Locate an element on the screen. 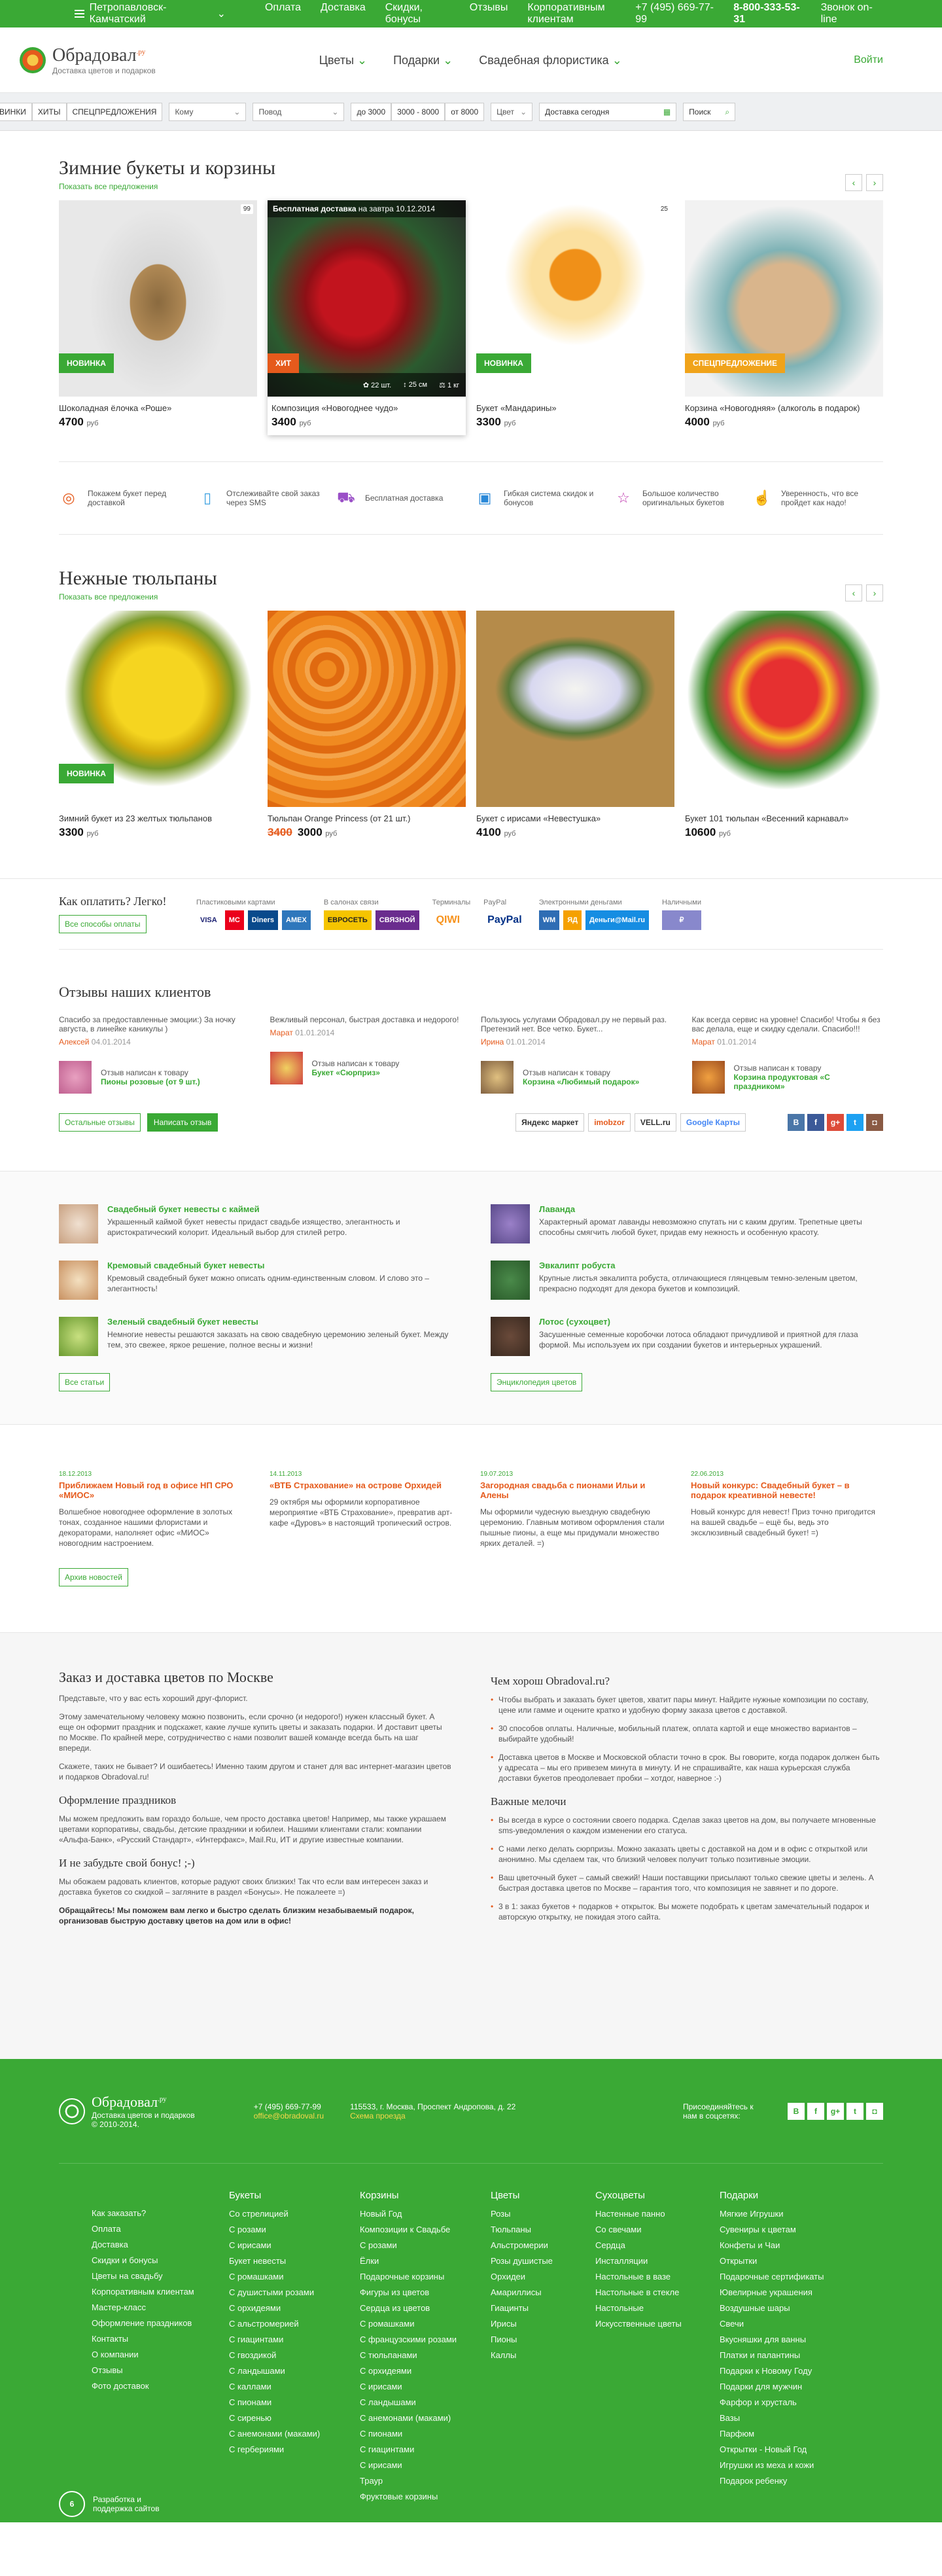 The image size is (942, 2576). payment-methods-button: Все способы оплаты is located at coordinates (103, 924).